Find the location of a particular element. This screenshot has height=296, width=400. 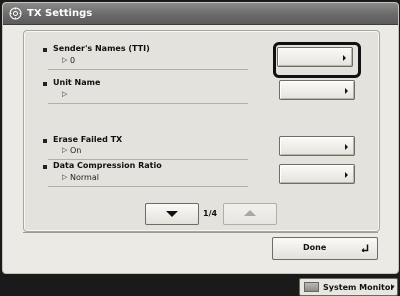

window-title: TX Settings is located at coordinates (60, 13).